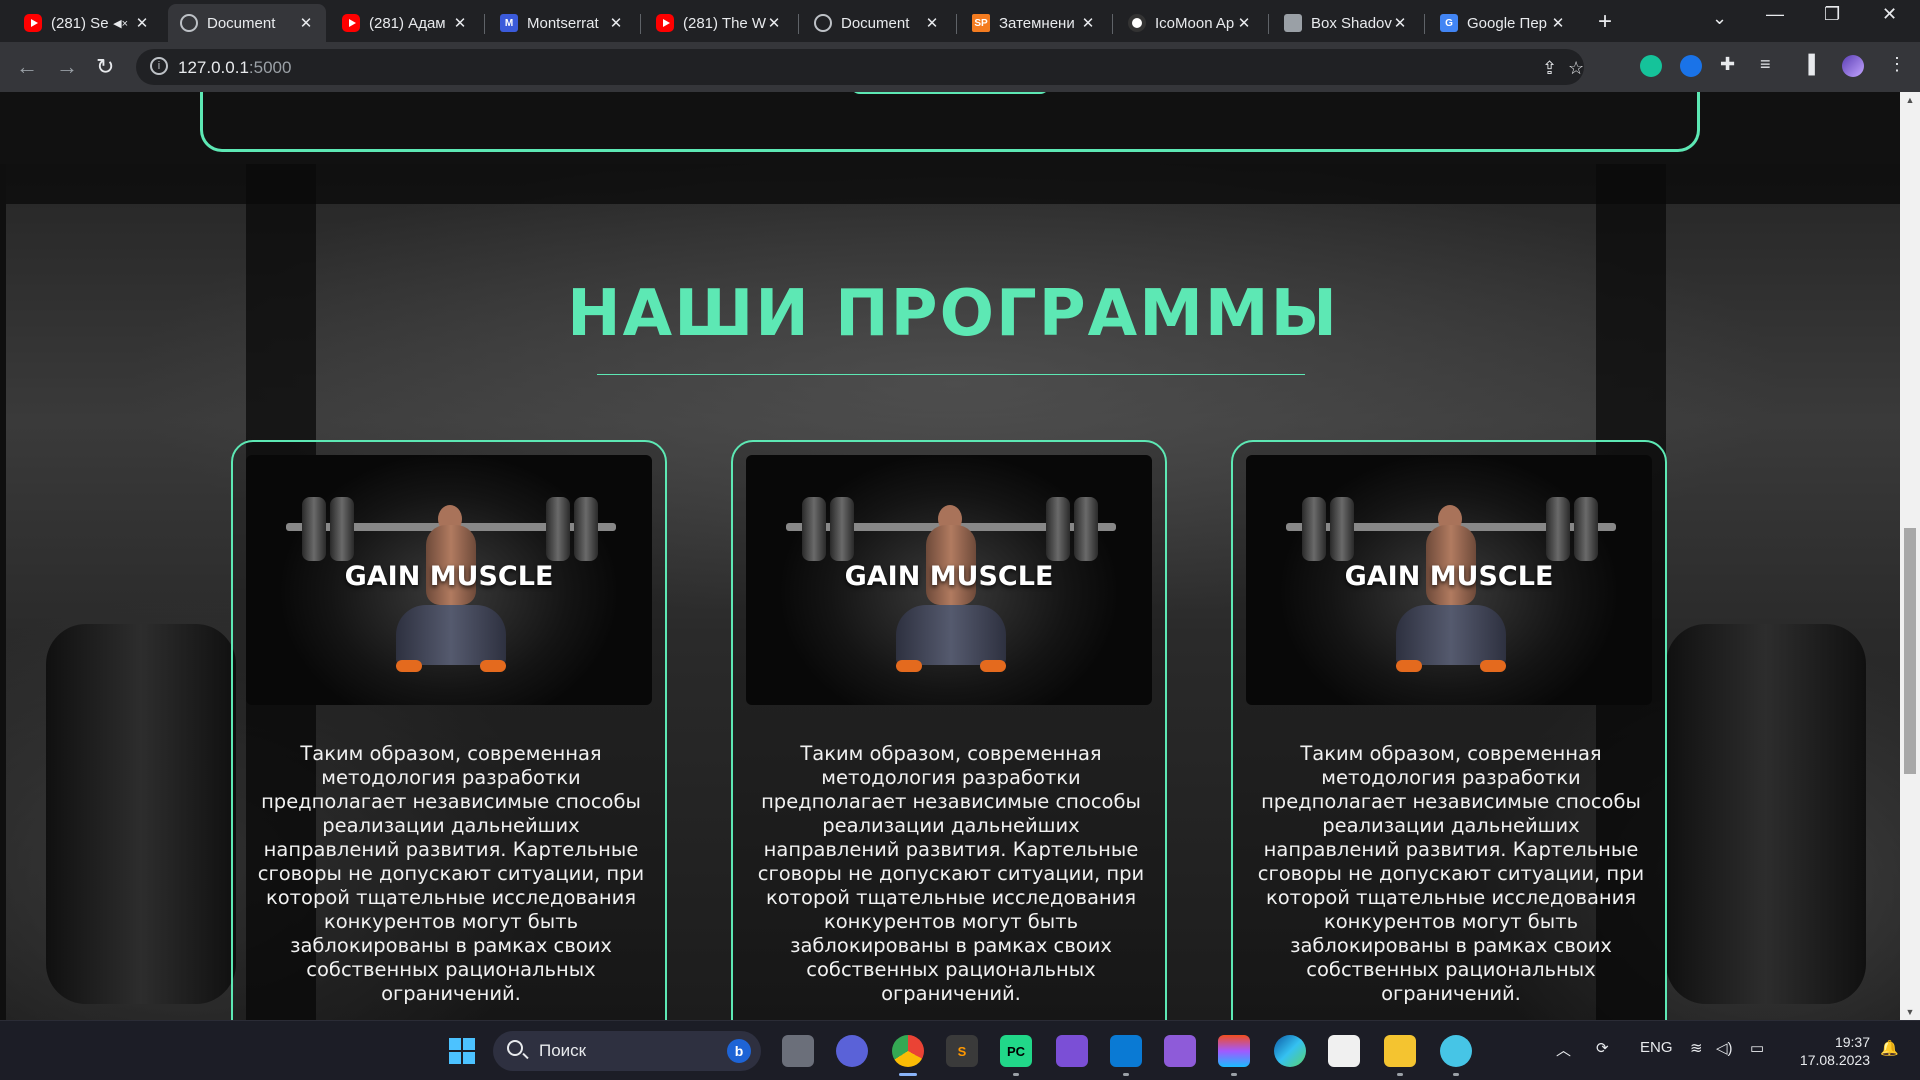  Describe the element at coordinates (105, 67) in the screenshot. I see `reload-icon: ↻` at that location.